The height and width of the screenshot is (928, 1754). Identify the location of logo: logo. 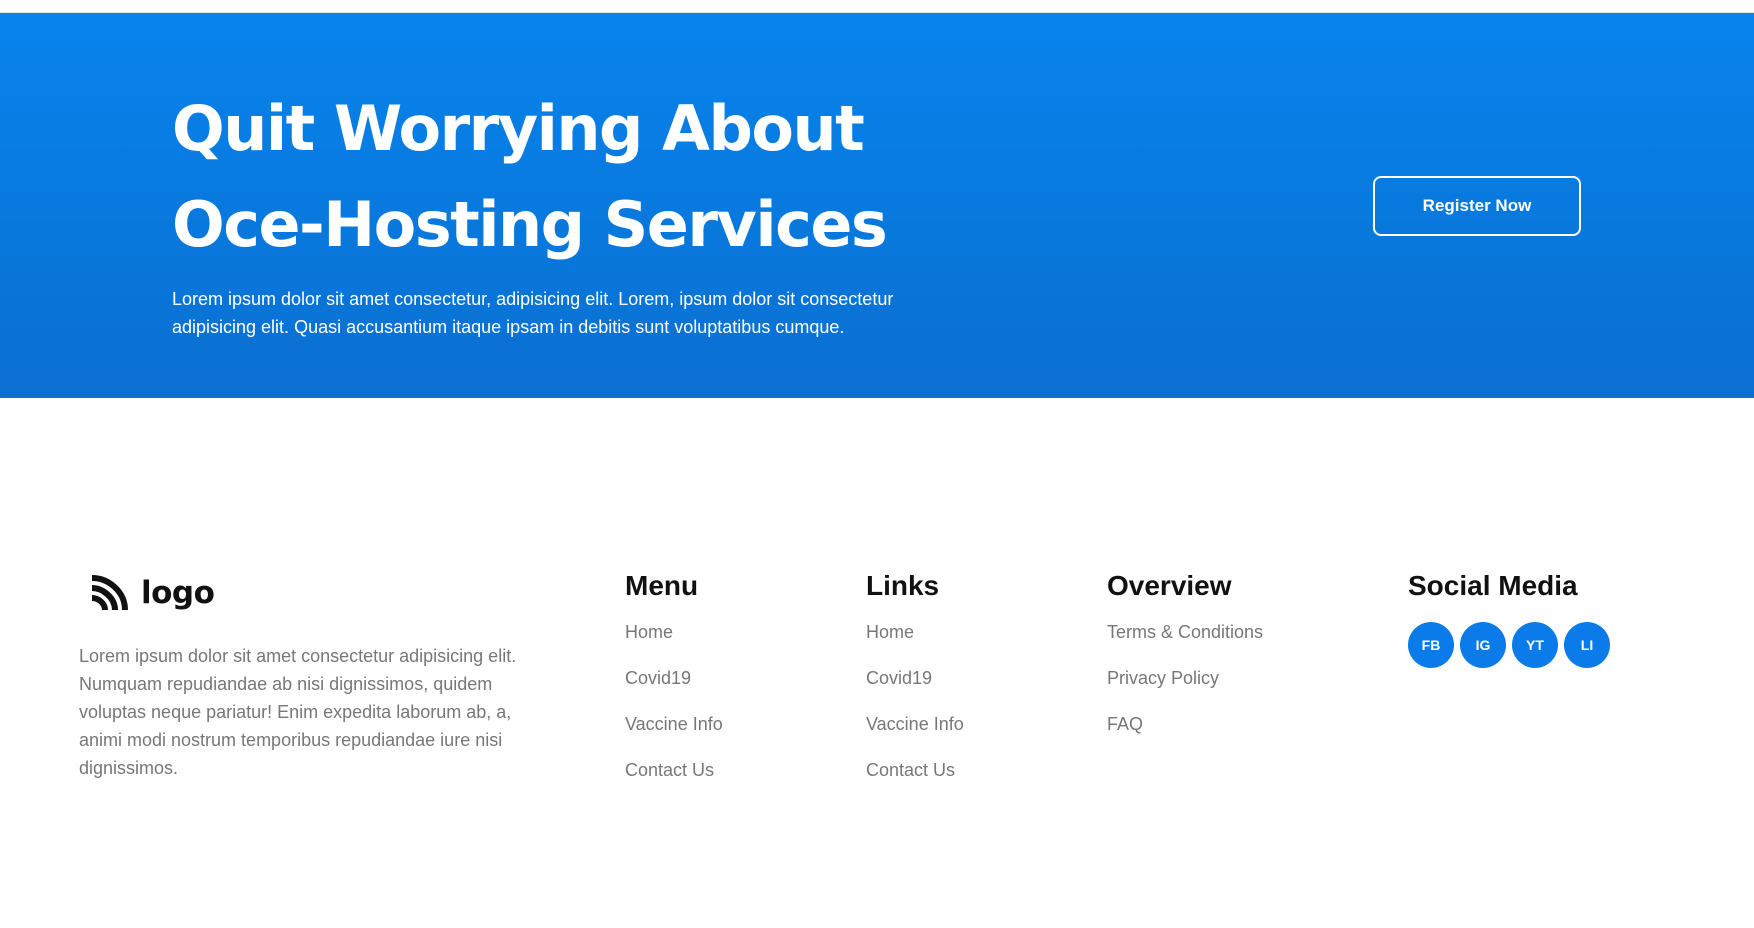
(319, 593).